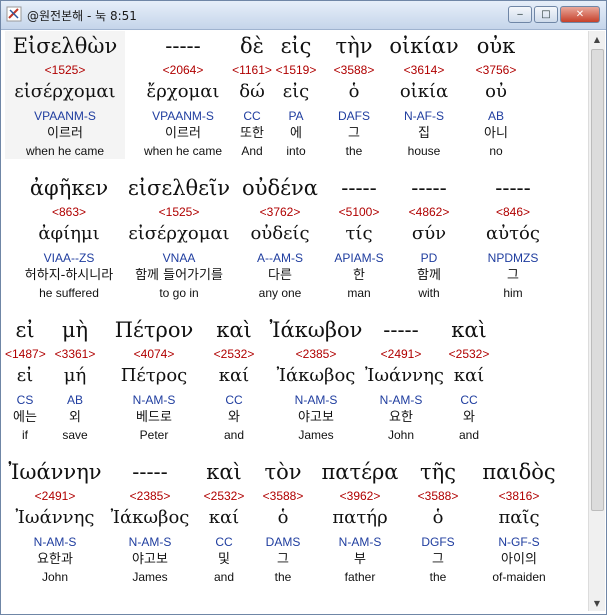 The width and height of the screenshot is (607, 615). I want to click on korean-gloss: 함께, so click(429, 275).